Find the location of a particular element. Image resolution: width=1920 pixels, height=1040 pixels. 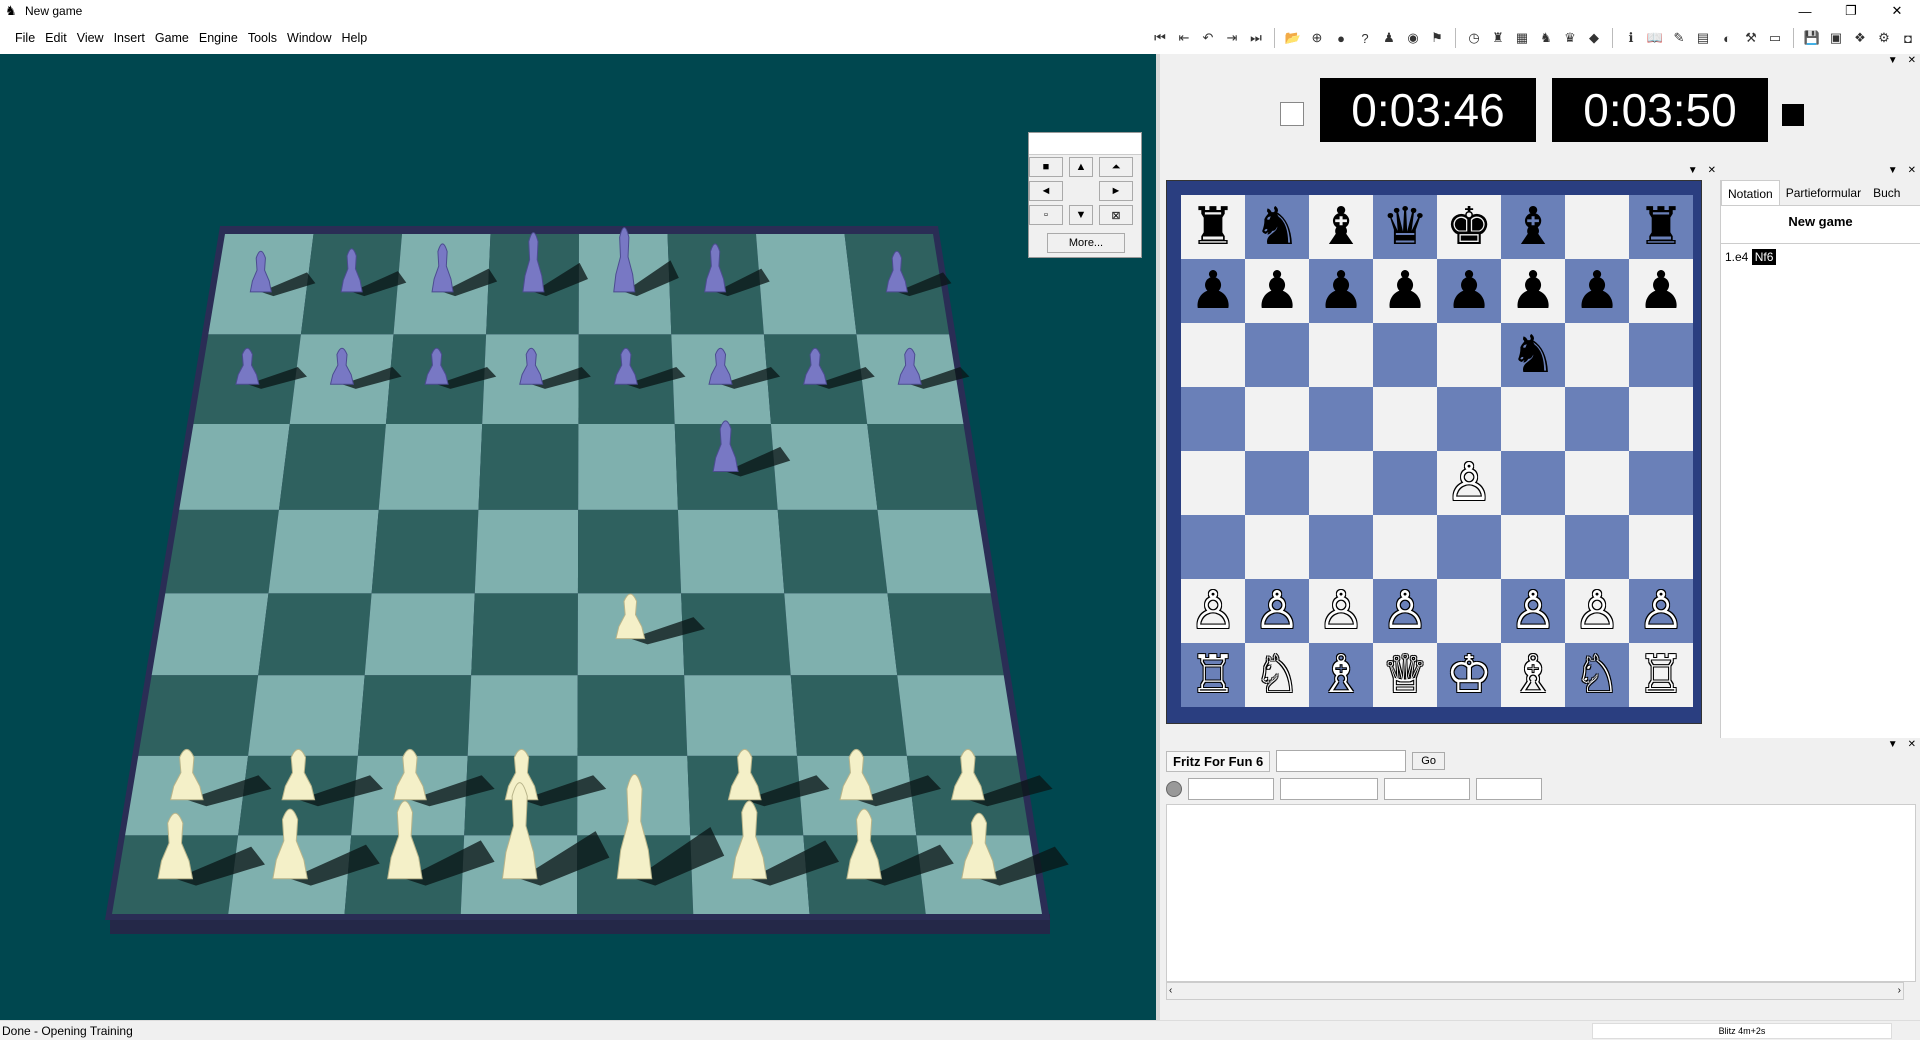

square-e2 is located at coordinates (1469, 611).